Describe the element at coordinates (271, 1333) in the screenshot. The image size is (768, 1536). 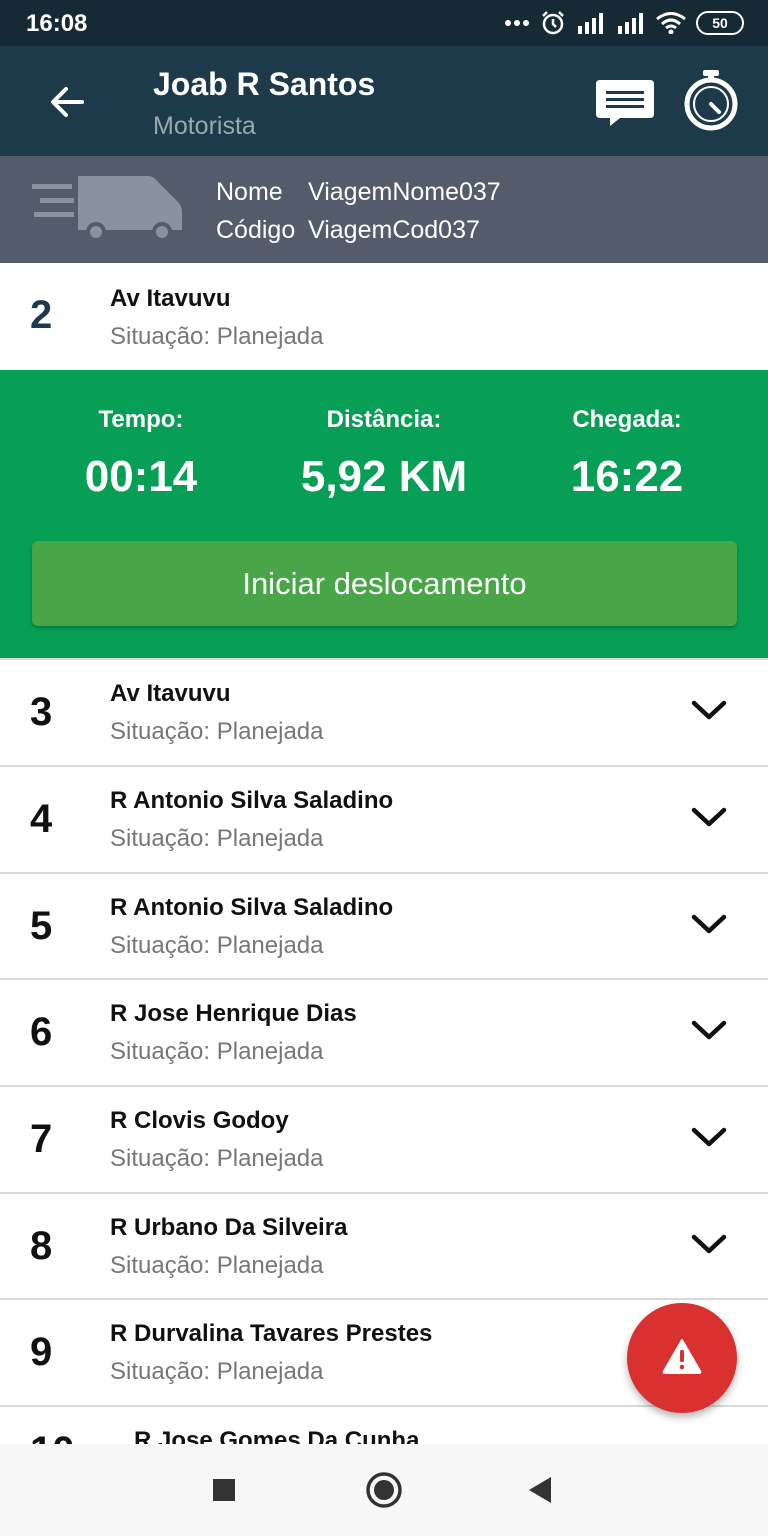
I see `stop-street: R Durvalina Tavares Prestes` at that location.